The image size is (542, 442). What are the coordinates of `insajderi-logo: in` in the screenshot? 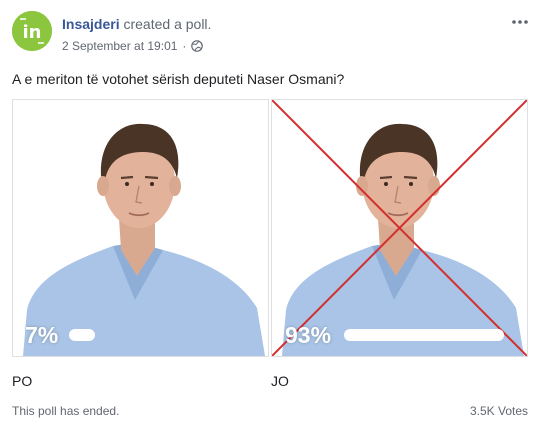 It's located at (32, 31).